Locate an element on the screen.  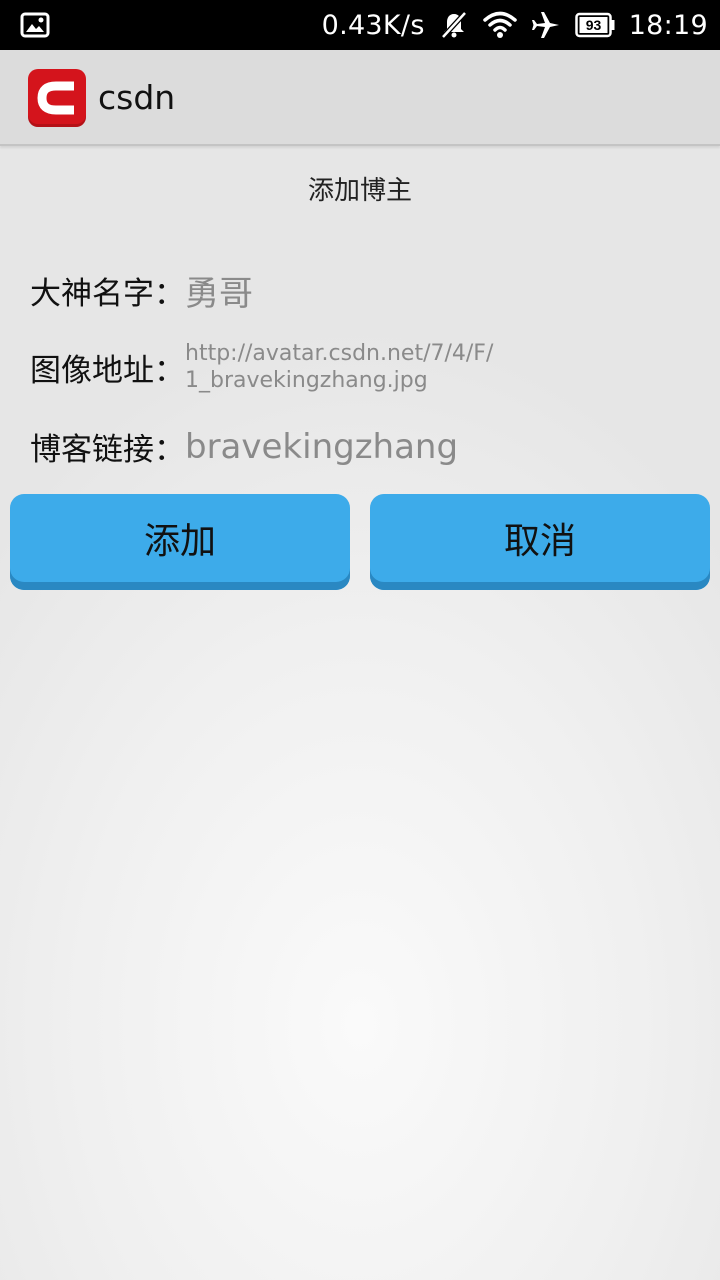
blog-label: 博客链接： is located at coordinates (107, 450).